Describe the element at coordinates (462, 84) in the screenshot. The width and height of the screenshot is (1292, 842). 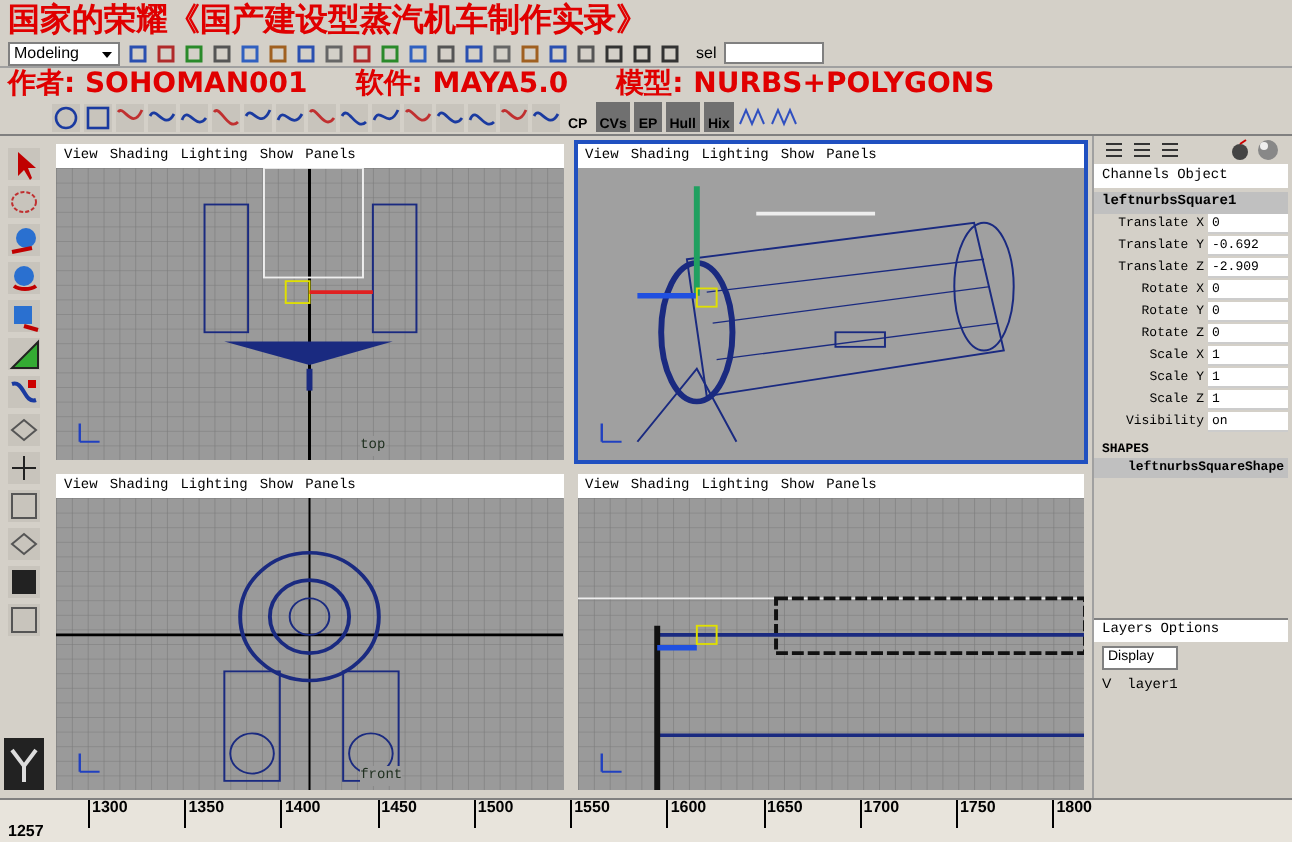
I see `overlay-credit: 软件: MAYA5.0` at that location.